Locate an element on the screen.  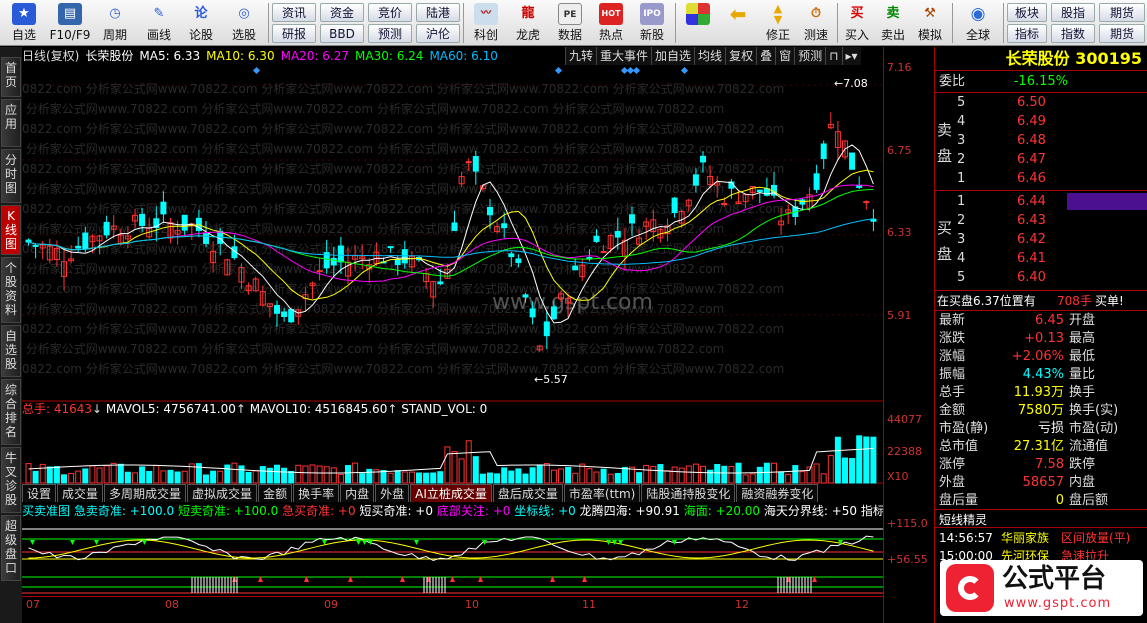
volume-tab: 多周期成交量 is located at coordinates (145, 493).